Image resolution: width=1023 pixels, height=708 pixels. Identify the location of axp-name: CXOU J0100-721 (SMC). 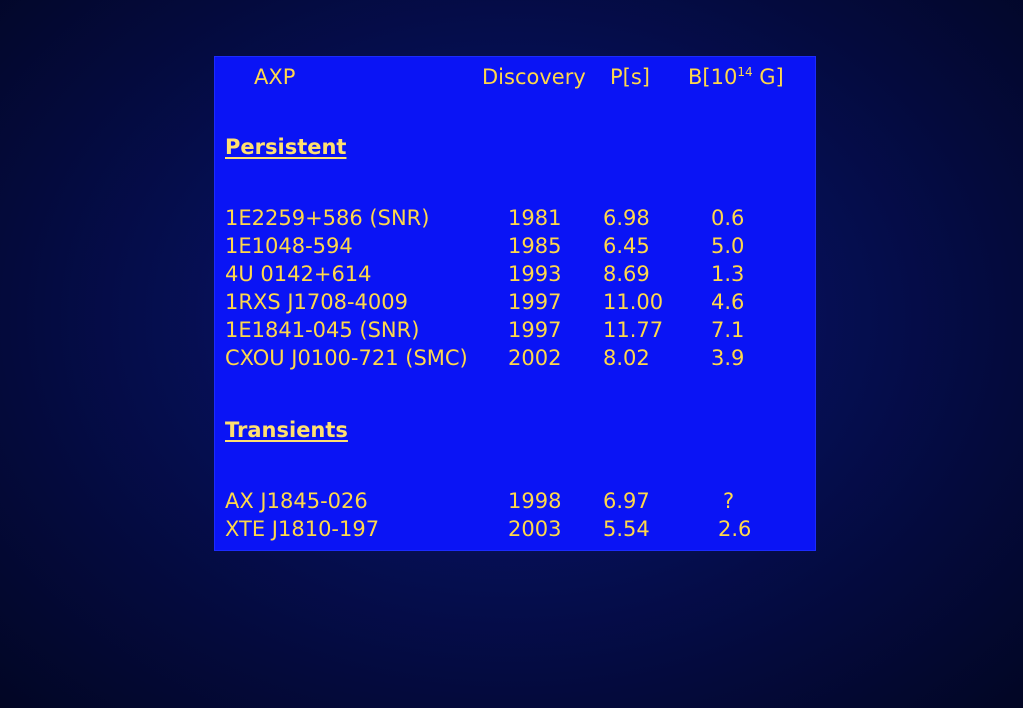
(346, 358).